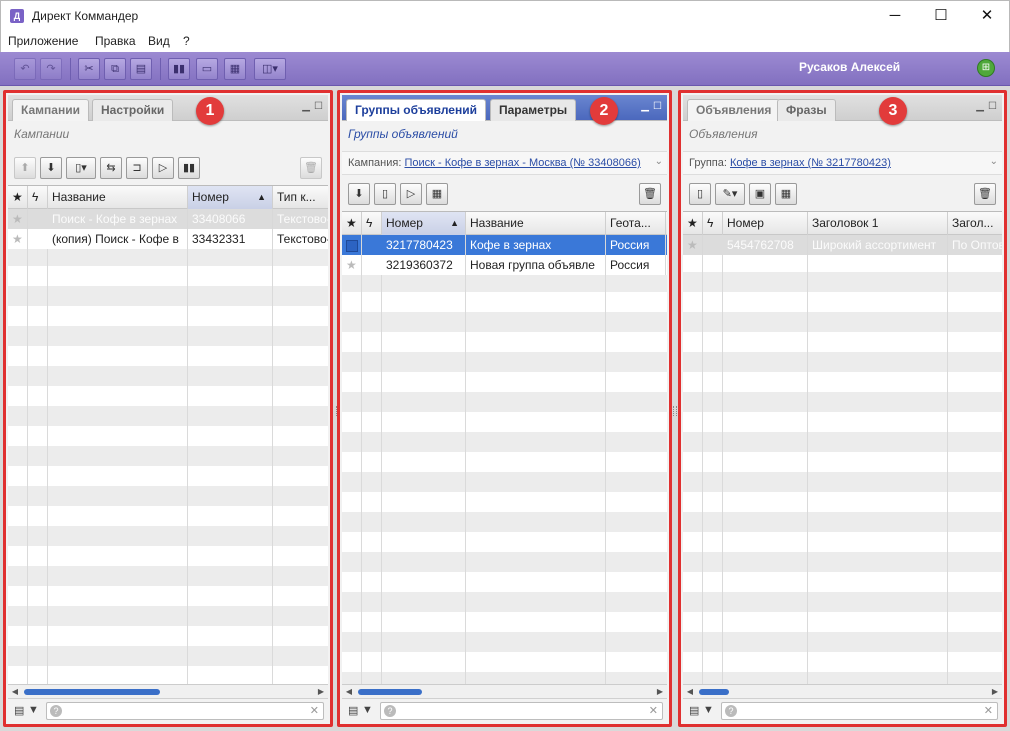  I want to click on menu-view: Вид, so click(159, 41).